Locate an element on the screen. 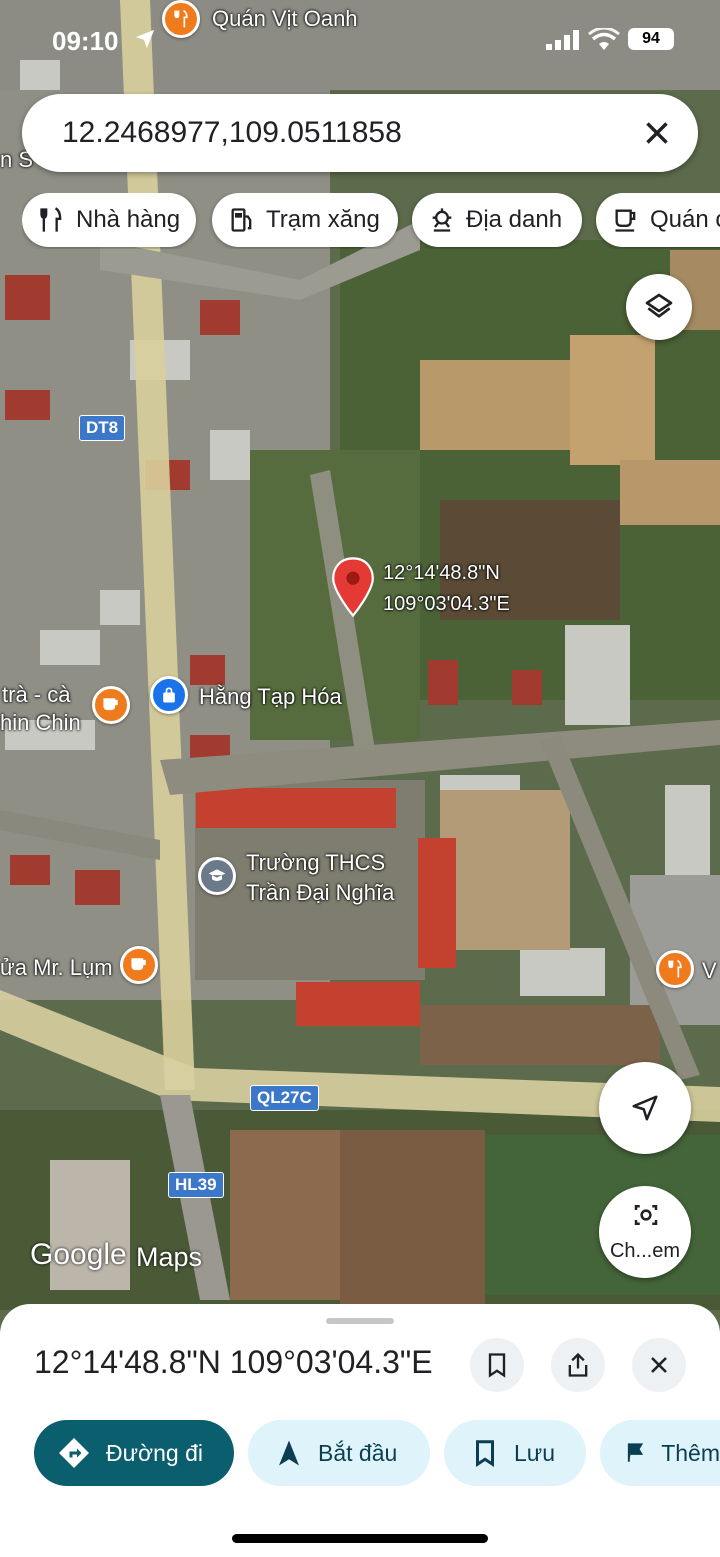 This screenshot has height=1557, width=720. directions-label: Đường đi is located at coordinates (154, 1452).